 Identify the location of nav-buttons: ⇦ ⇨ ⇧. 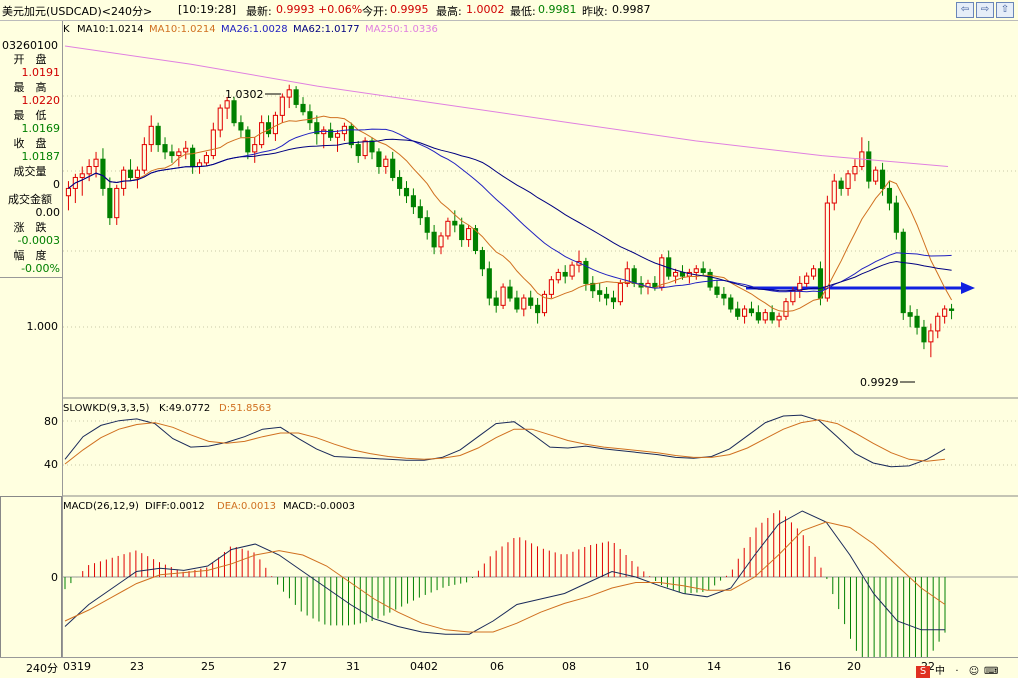
(985, 10).